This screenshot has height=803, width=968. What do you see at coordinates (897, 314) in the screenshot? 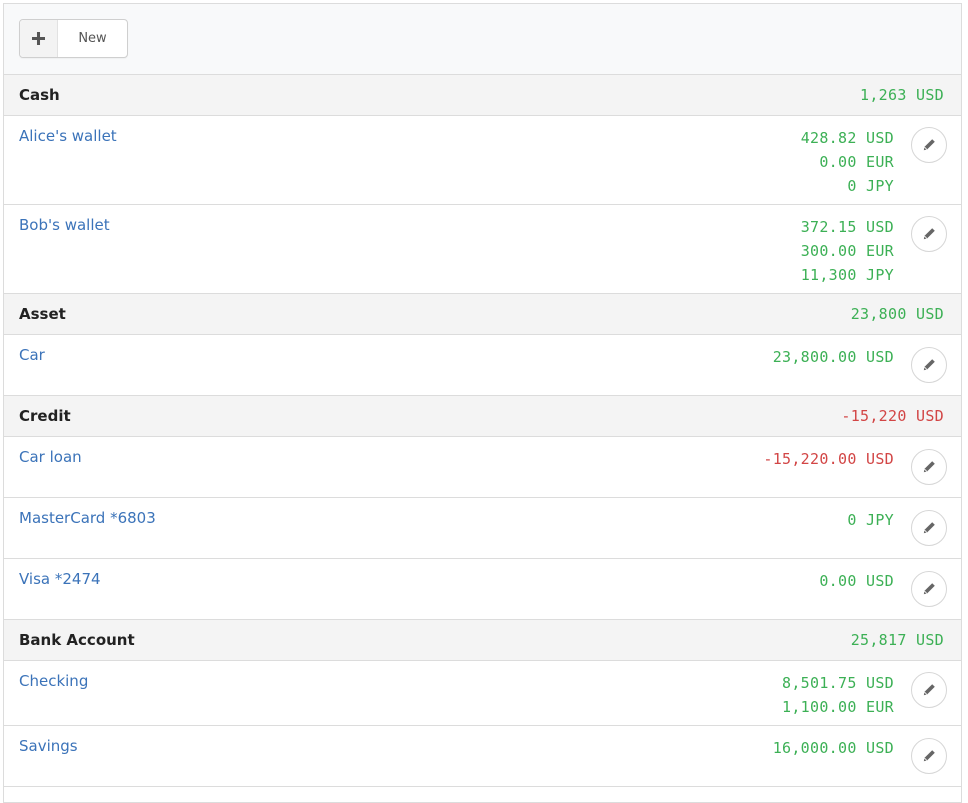
I see `group-total: 23,800 USD` at bounding box center [897, 314].